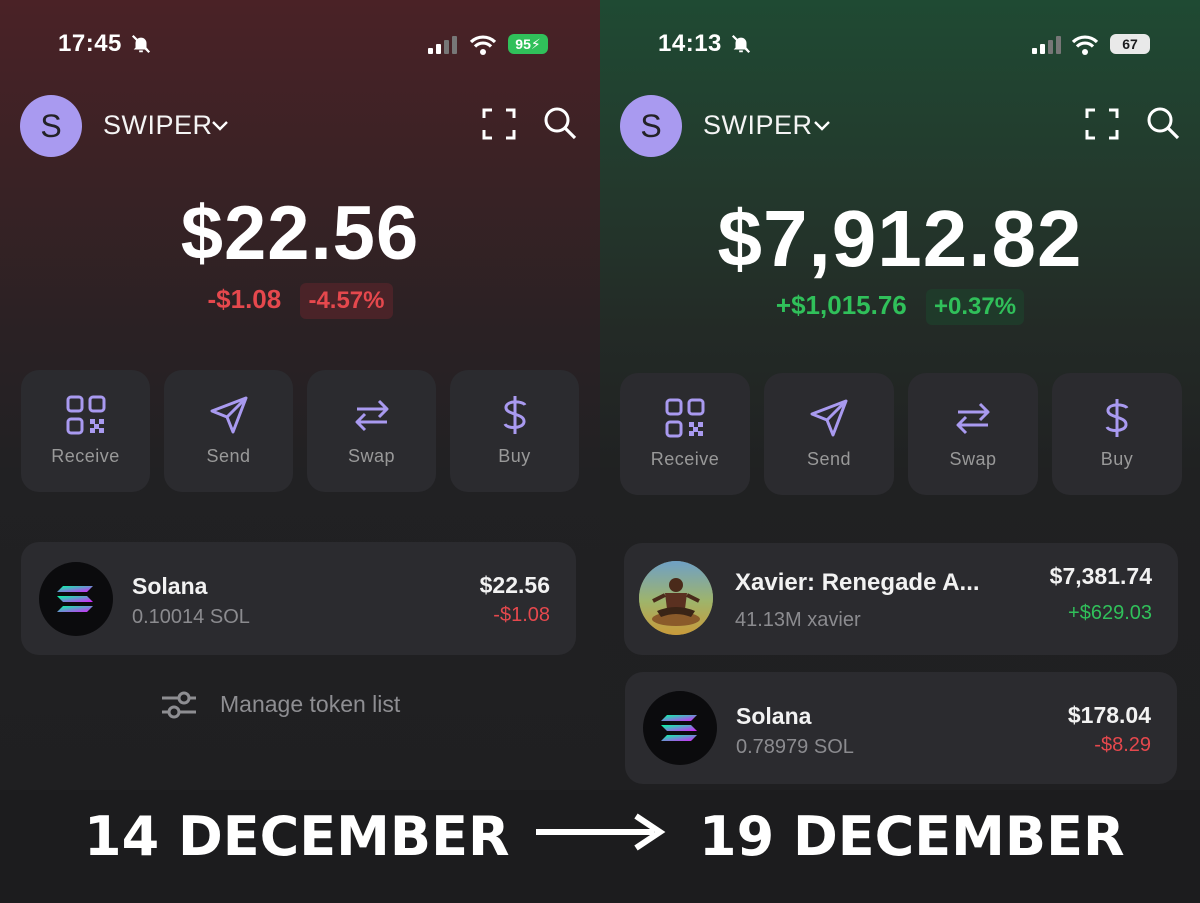  What do you see at coordinates (1100, 576) in the screenshot?
I see `token-value: $7,381.74` at bounding box center [1100, 576].